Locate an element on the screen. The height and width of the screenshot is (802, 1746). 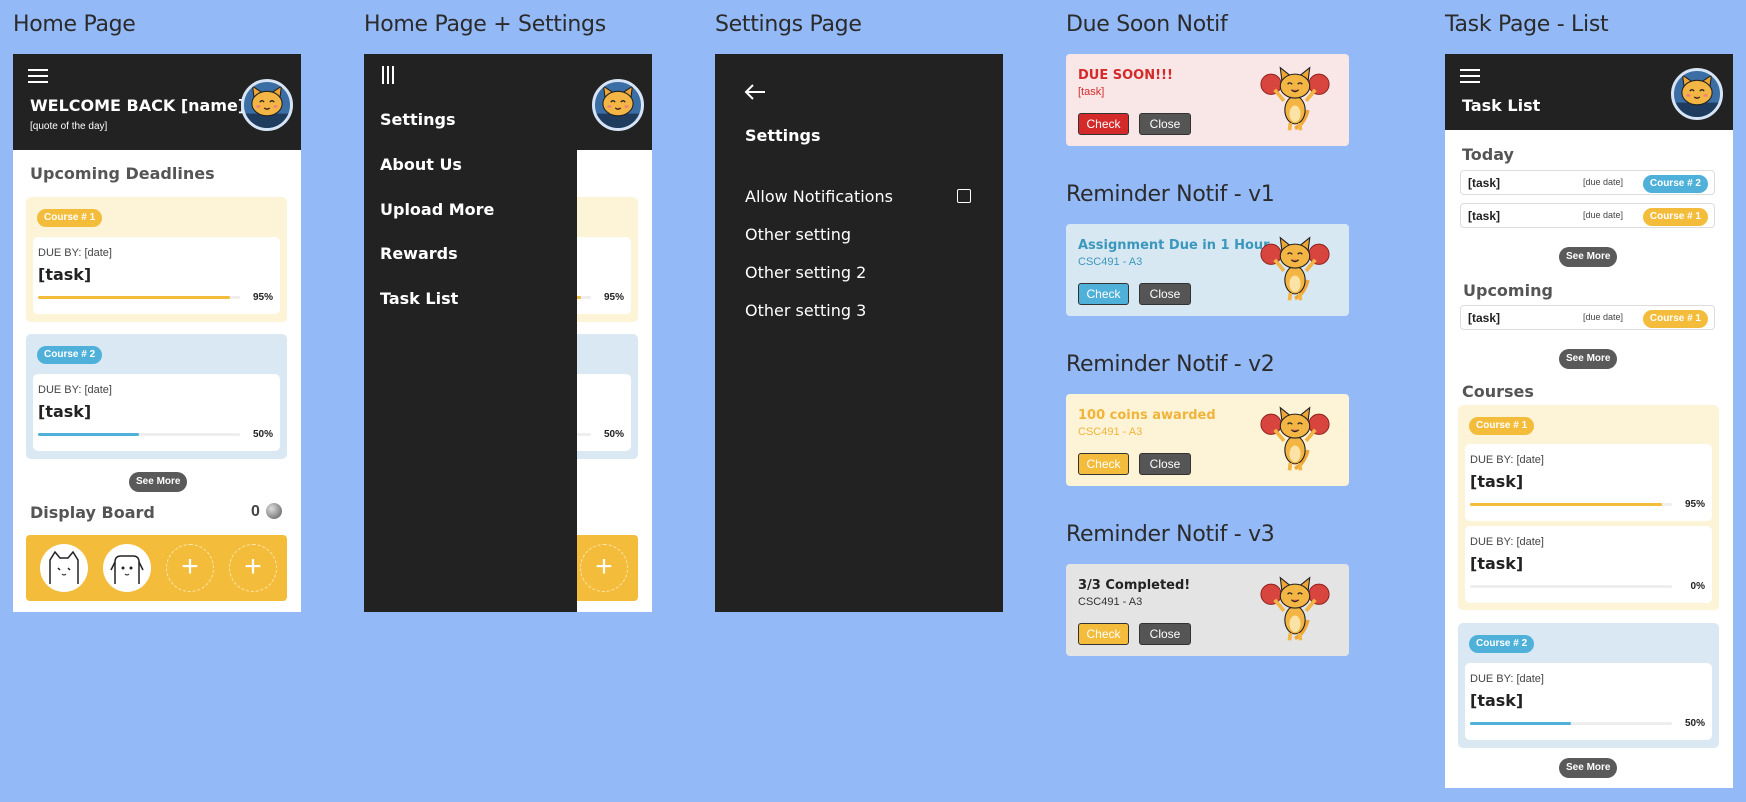
deadline-card: Course # 2 DUE BY: [date] [task] 50% is located at coordinates (156, 396).